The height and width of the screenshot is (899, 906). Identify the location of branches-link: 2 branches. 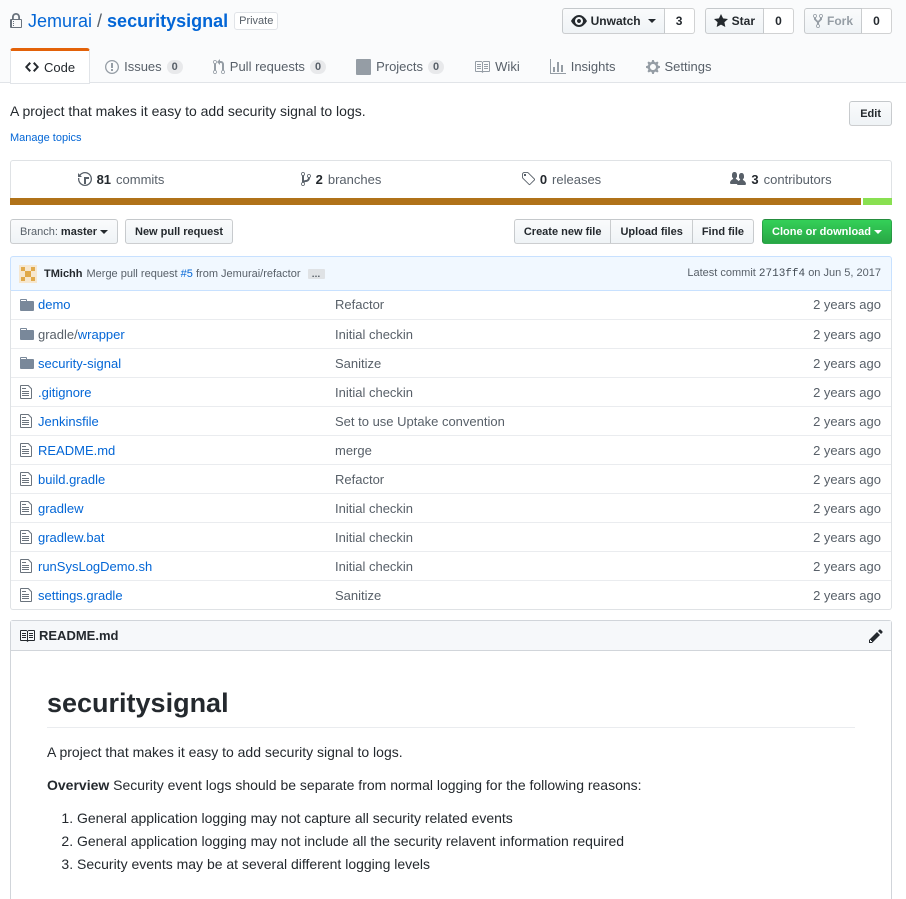
(341, 179).